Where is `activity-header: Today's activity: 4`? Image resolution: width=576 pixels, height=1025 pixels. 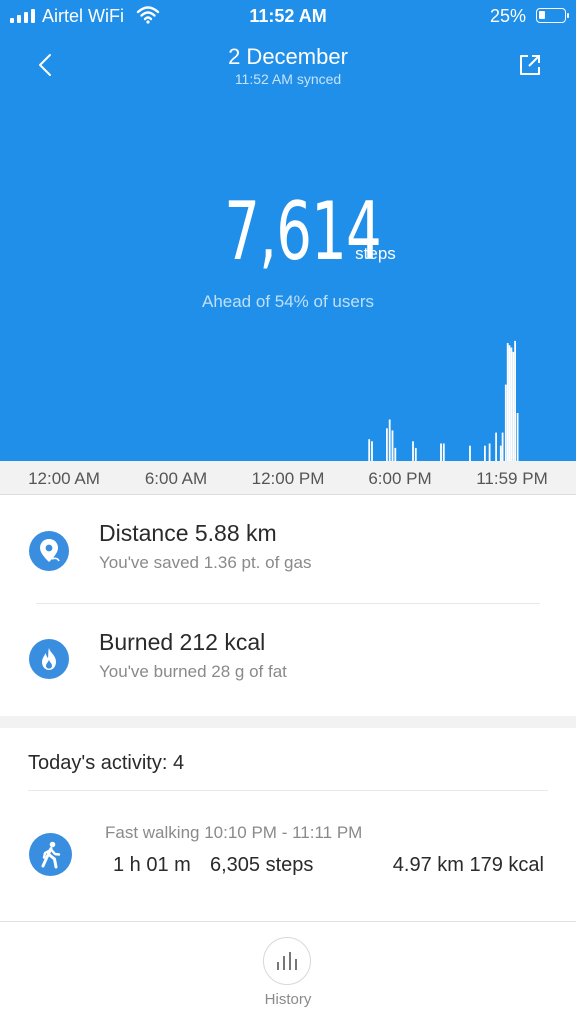 activity-header: Today's activity: 4 is located at coordinates (106, 763).